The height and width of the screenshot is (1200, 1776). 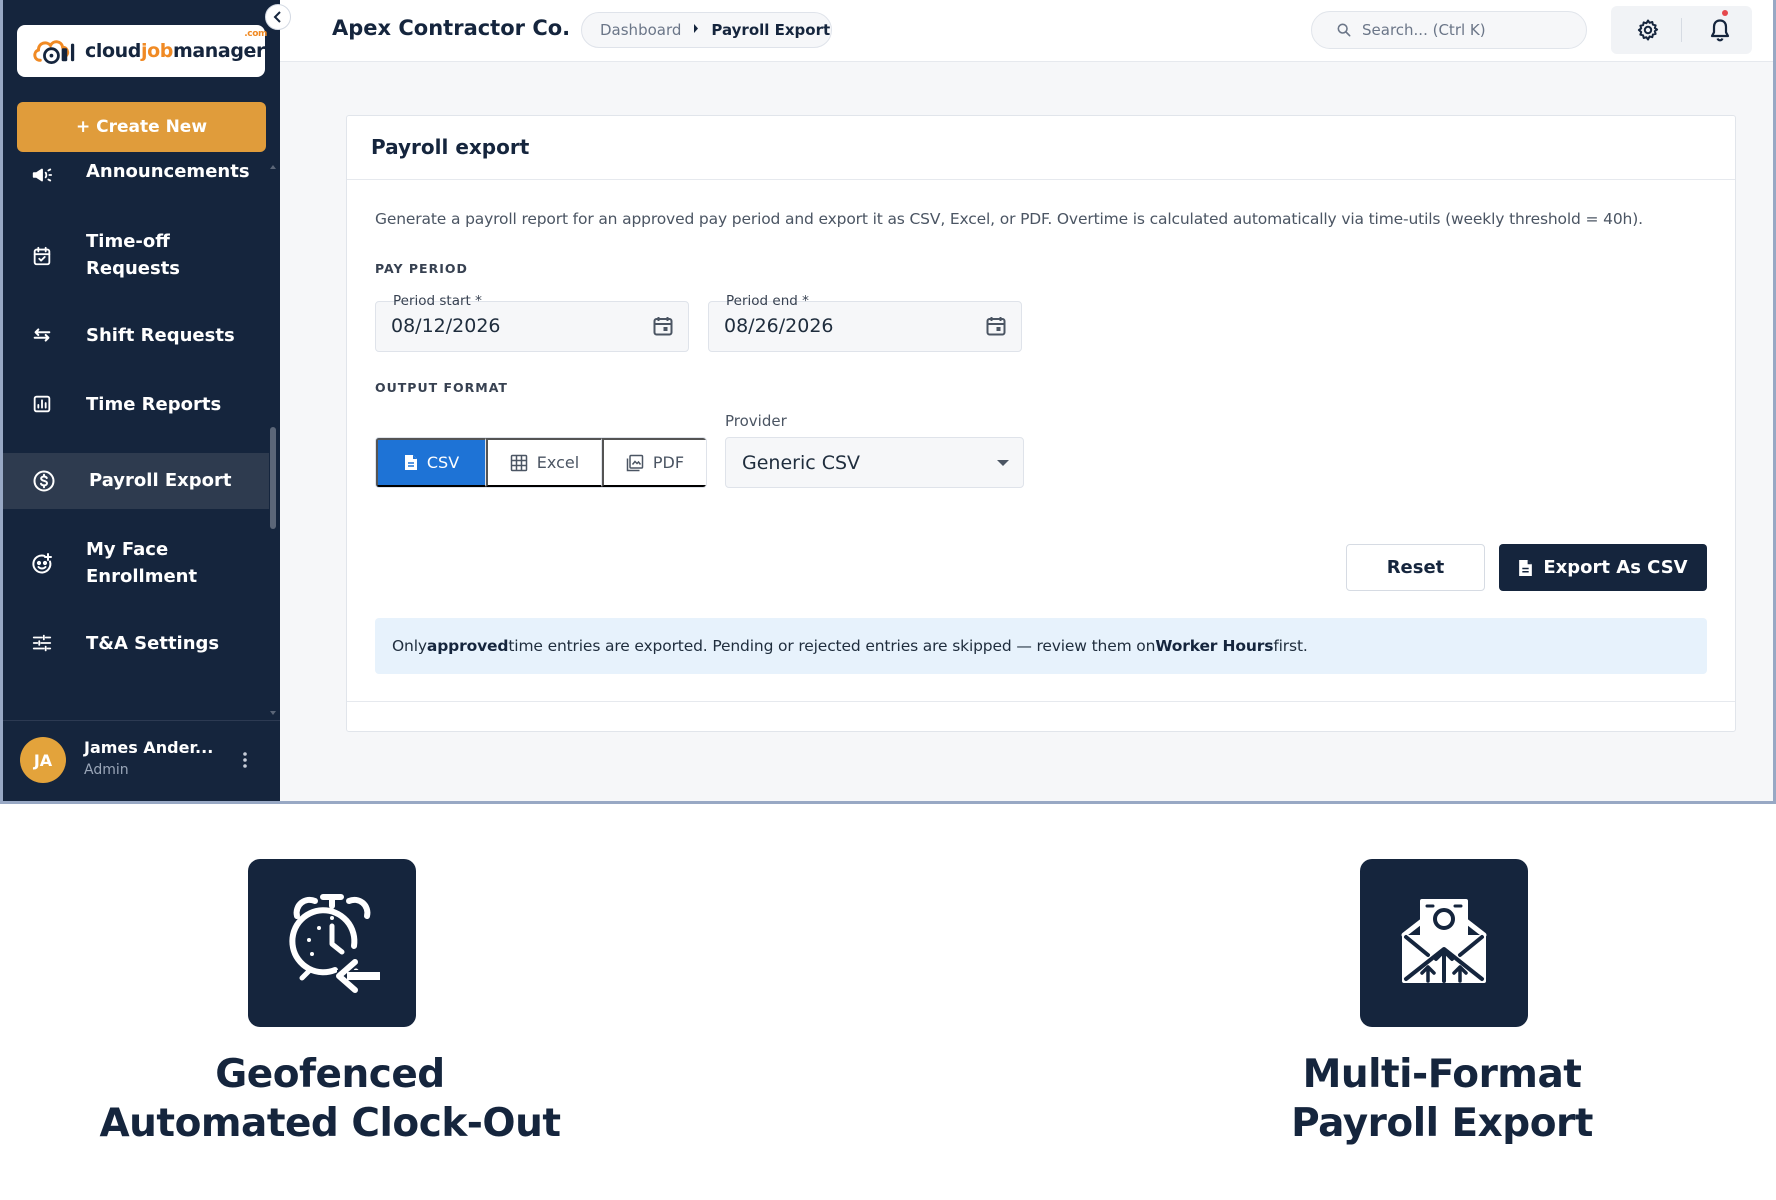 What do you see at coordinates (330, 1123) in the screenshot?
I see `feature-title-line2: Automated Clock-Out` at bounding box center [330, 1123].